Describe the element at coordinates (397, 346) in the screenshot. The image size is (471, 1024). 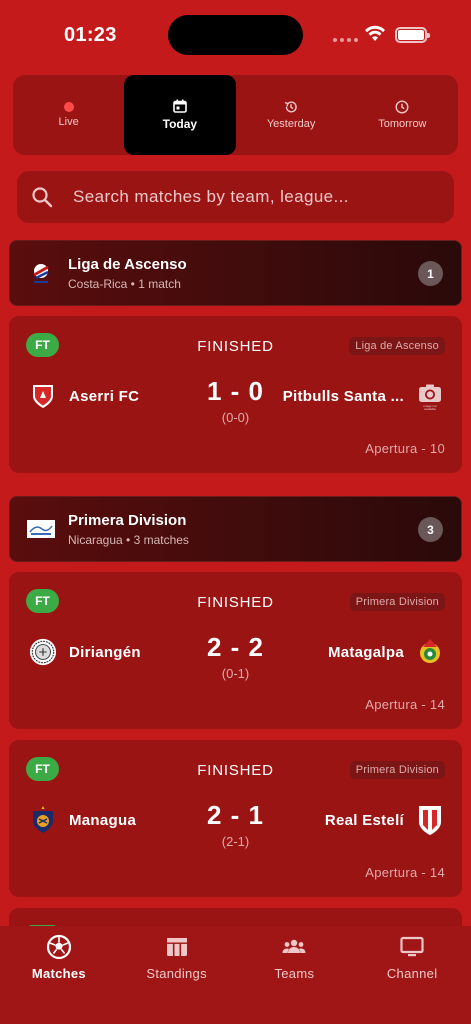
I see `league-badge: Liga de Ascenso` at that location.